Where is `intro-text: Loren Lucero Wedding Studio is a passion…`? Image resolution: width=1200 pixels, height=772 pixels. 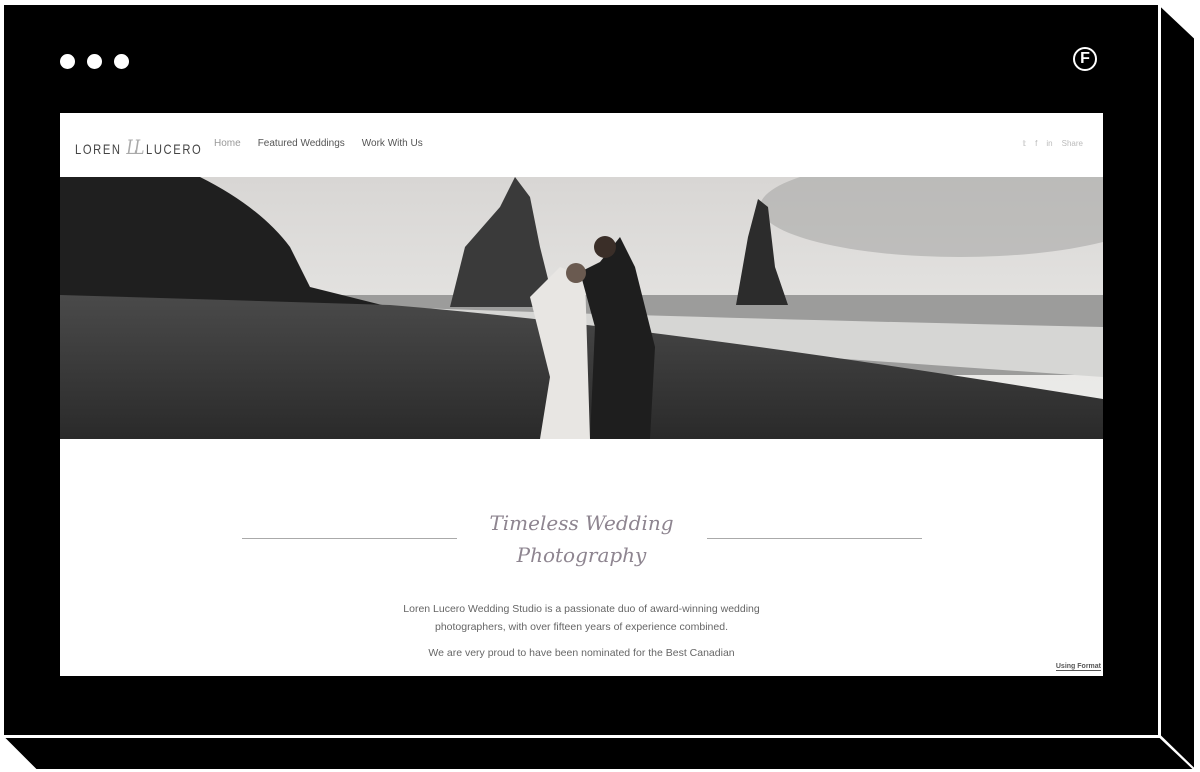
intro-text: Loren Lucero Wedding Studio is a passion… is located at coordinates (581, 636).